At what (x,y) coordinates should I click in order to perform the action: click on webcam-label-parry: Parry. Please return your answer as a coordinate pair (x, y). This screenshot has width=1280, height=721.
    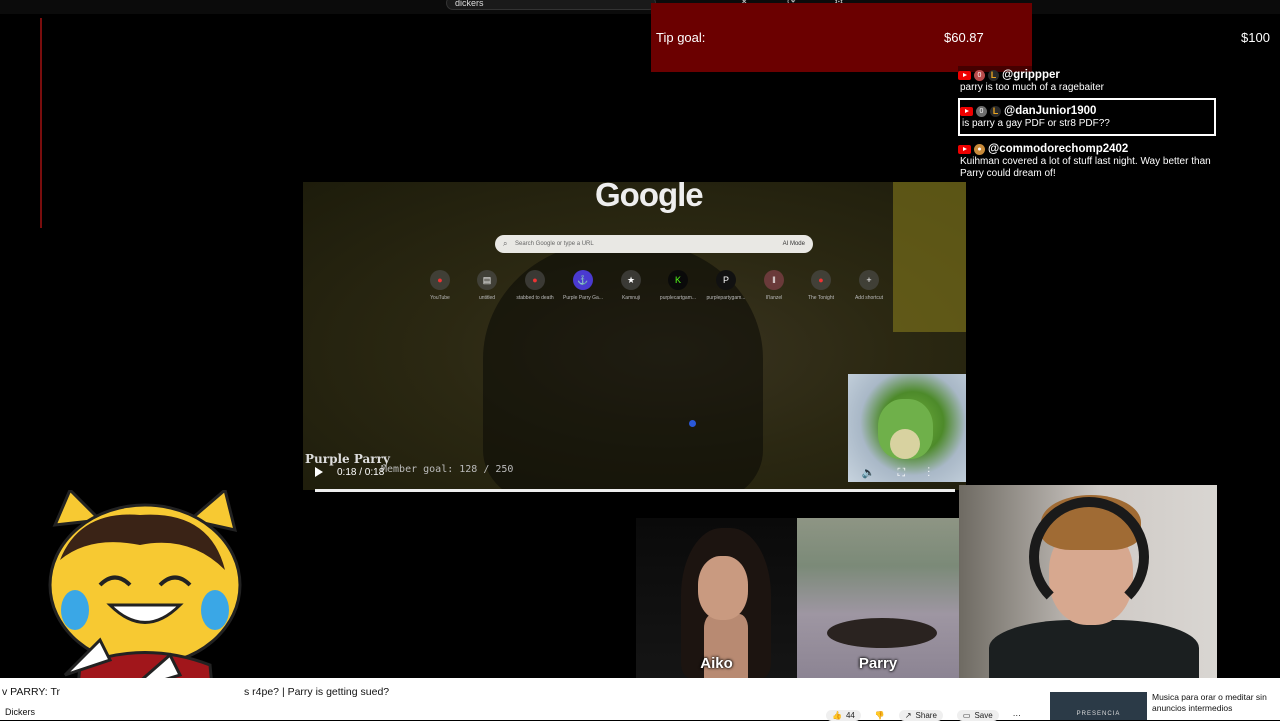
    Looking at the image, I should click on (878, 663).